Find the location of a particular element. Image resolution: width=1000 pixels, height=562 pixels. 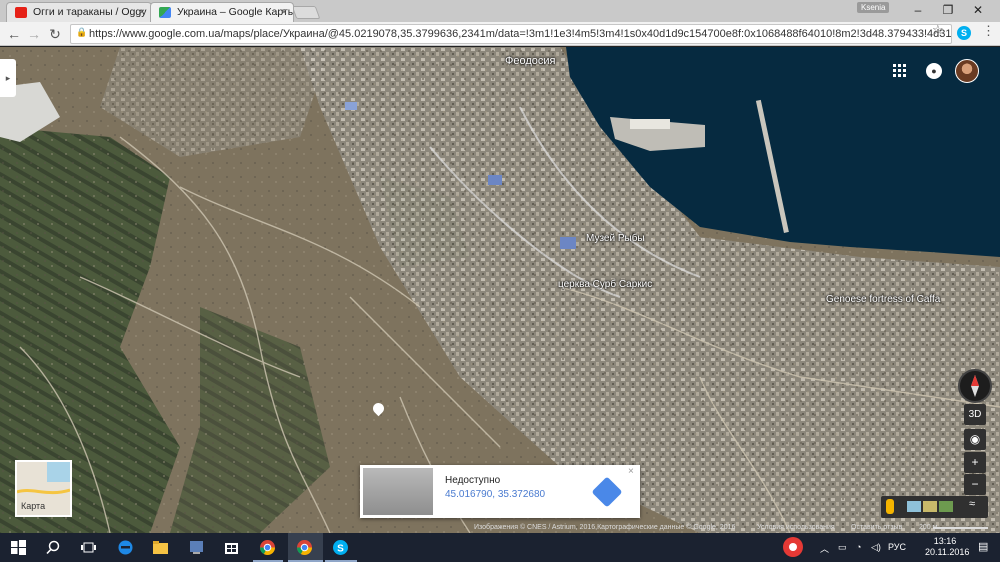

profile-button: Ksenia is located at coordinates (873, 7).